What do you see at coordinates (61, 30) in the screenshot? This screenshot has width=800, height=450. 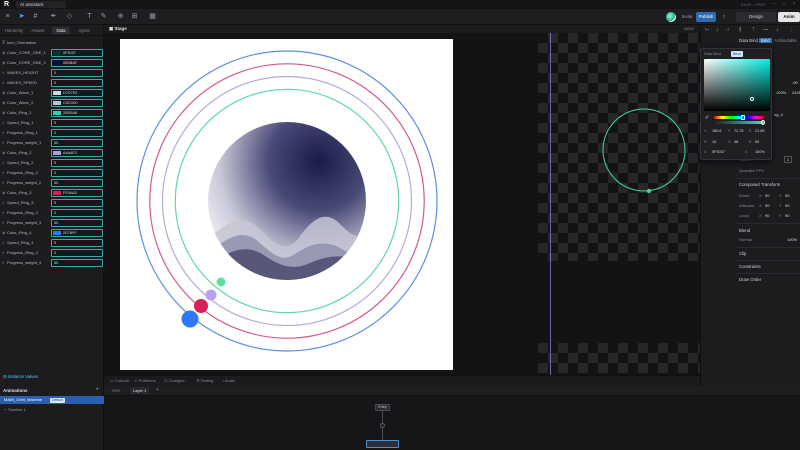 I see `tab-data: Data` at bounding box center [61, 30].